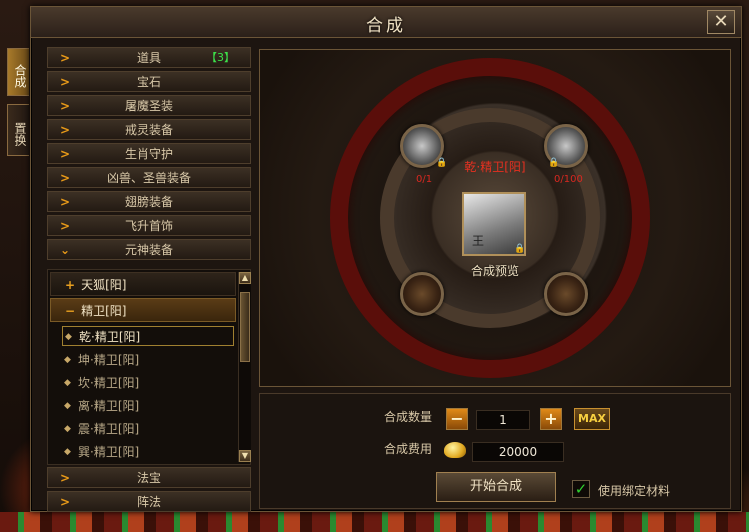  What do you see at coordinates (408, 417) in the screenshot?
I see `quantity-label: 合成数量` at bounding box center [408, 417].